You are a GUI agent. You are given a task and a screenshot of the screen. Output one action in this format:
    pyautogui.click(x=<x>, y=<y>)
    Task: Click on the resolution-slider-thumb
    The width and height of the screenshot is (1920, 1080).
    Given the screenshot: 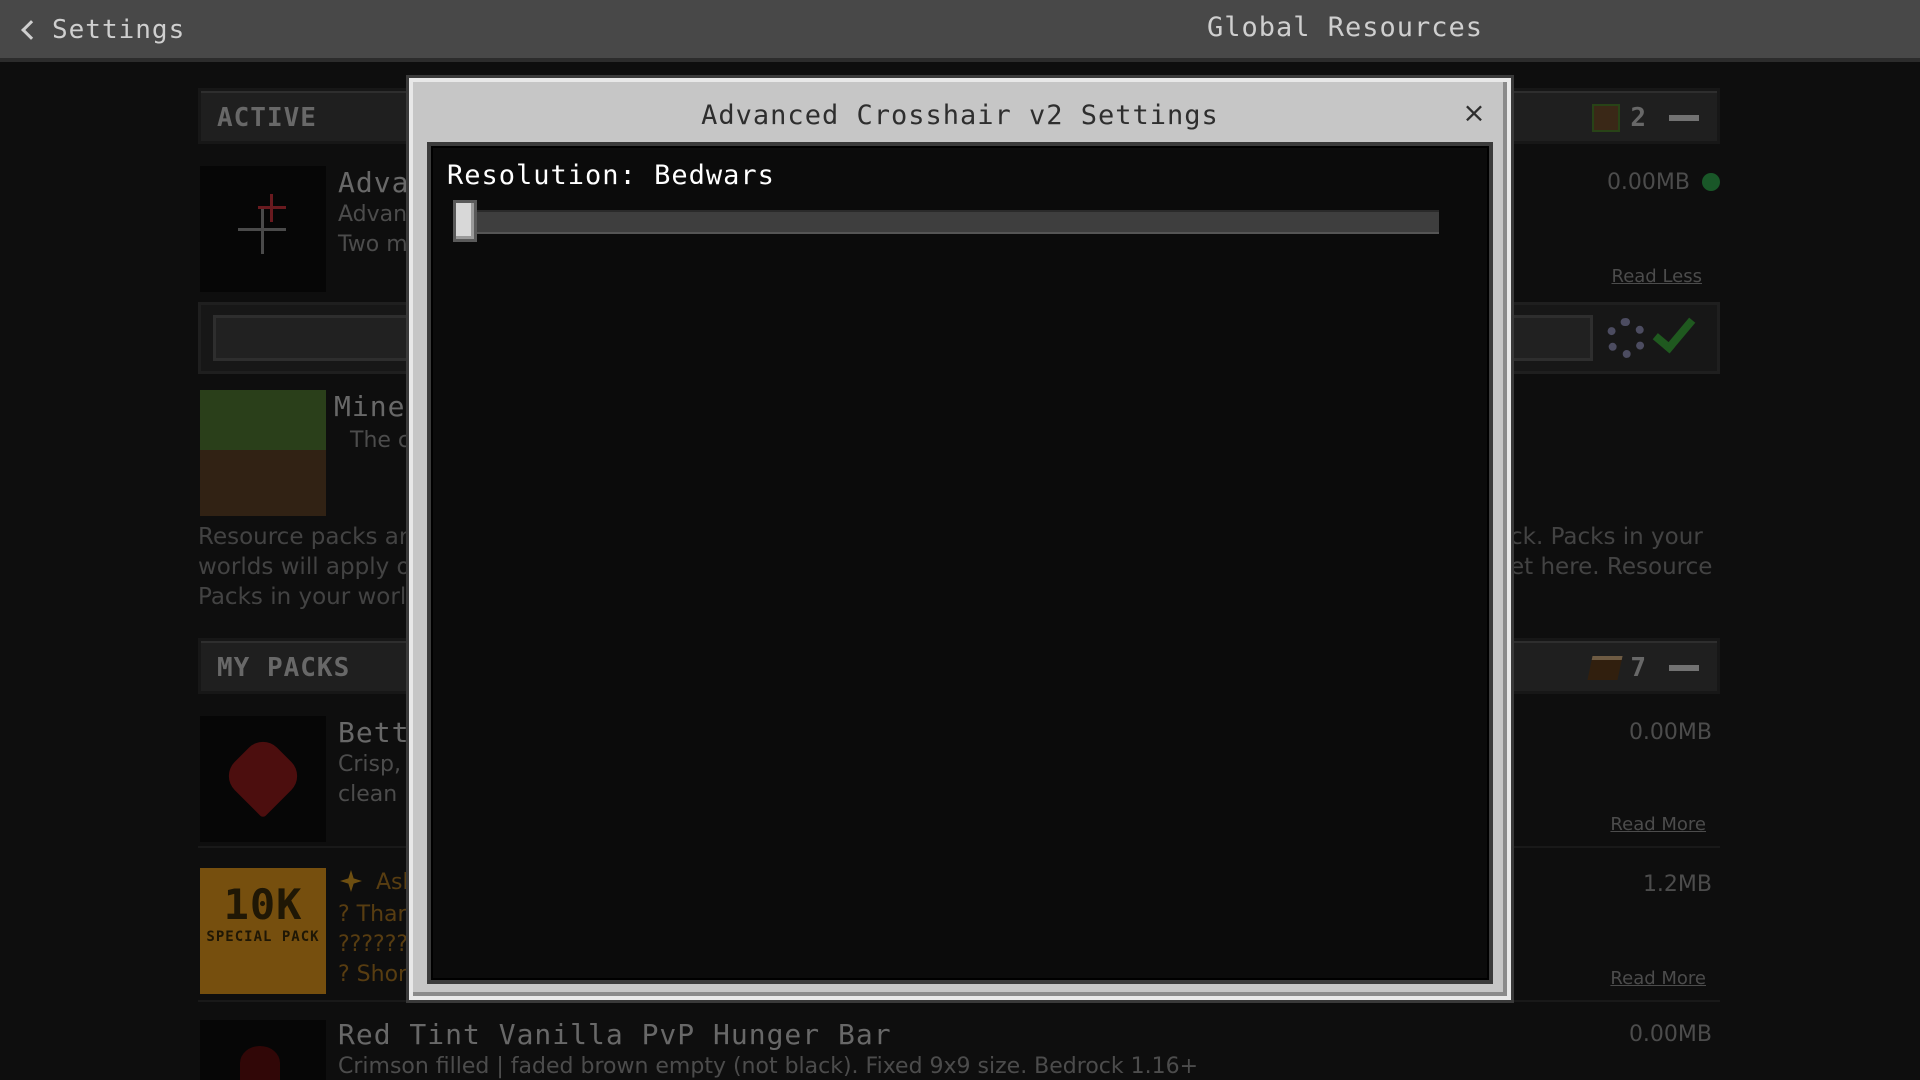 What is the action you would take?
    pyautogui.click(x=465, y=221)
    